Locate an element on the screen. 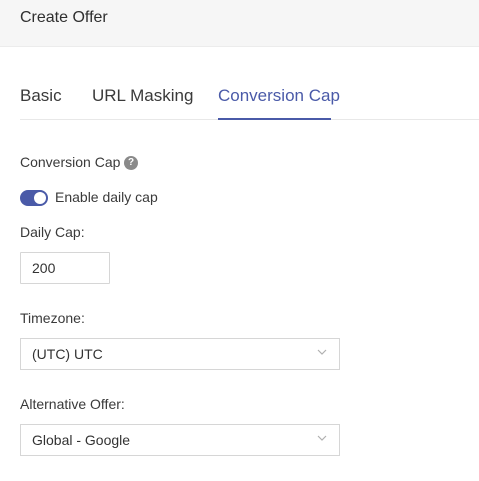  active-tab-indicator is located at coordinates (274, 119).